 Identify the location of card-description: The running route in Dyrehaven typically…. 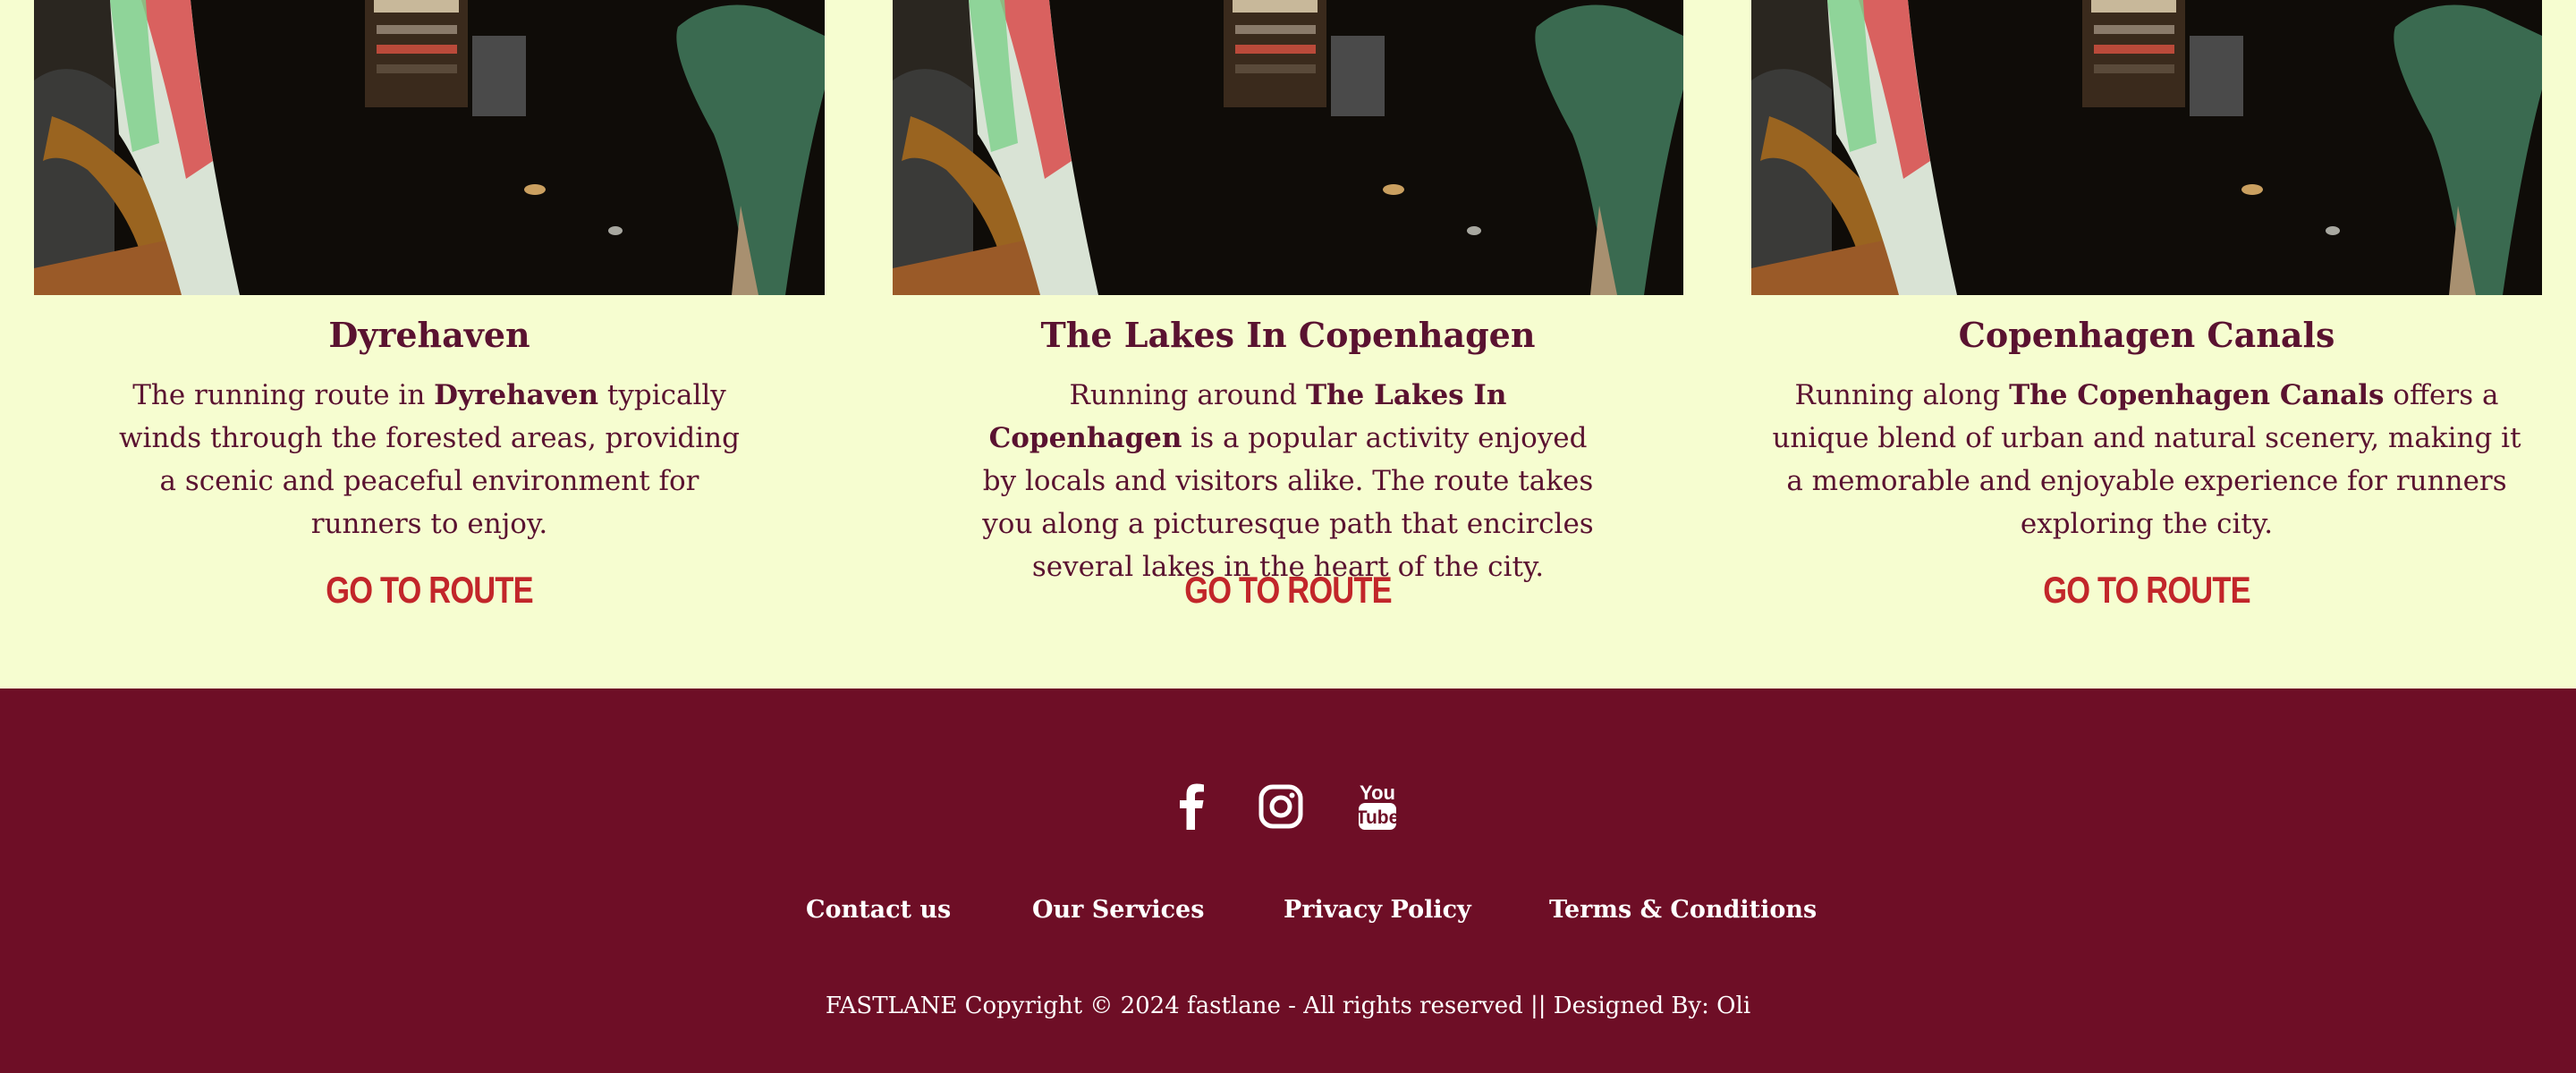
(429, 459).